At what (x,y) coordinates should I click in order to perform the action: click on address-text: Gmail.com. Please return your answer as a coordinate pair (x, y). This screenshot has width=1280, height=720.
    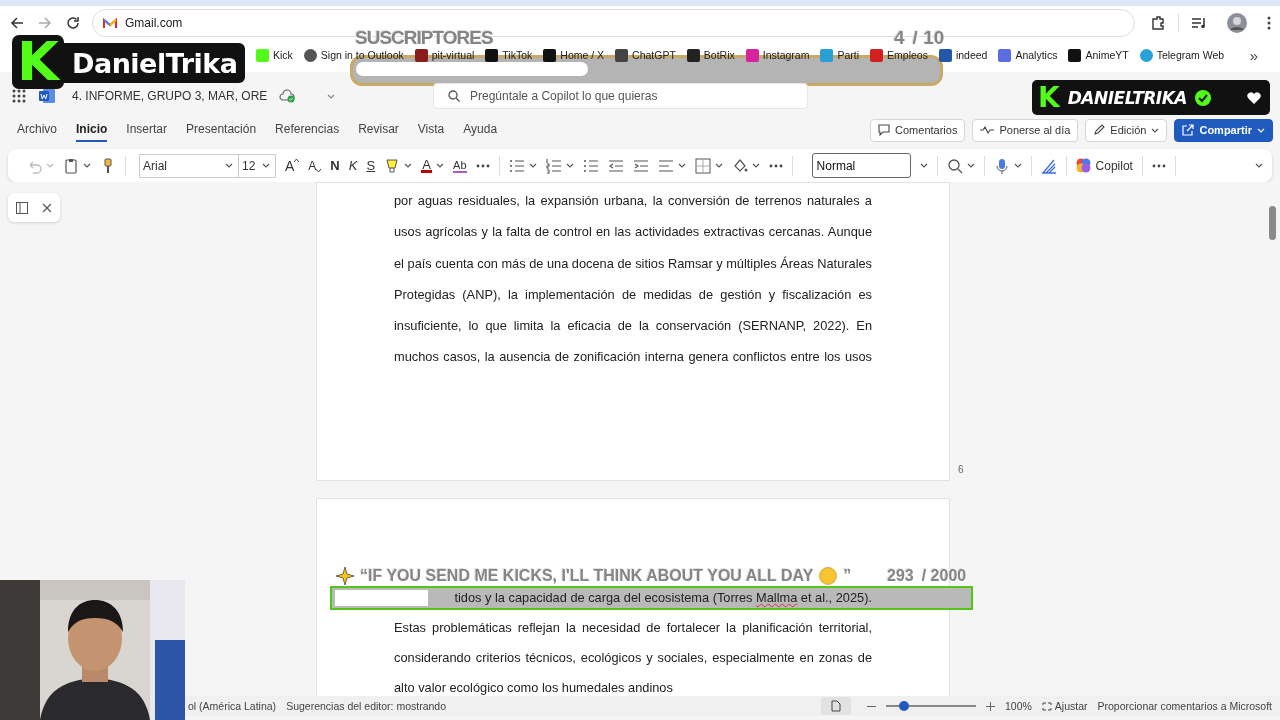
    Looking at the image, I should click on (154, 23).